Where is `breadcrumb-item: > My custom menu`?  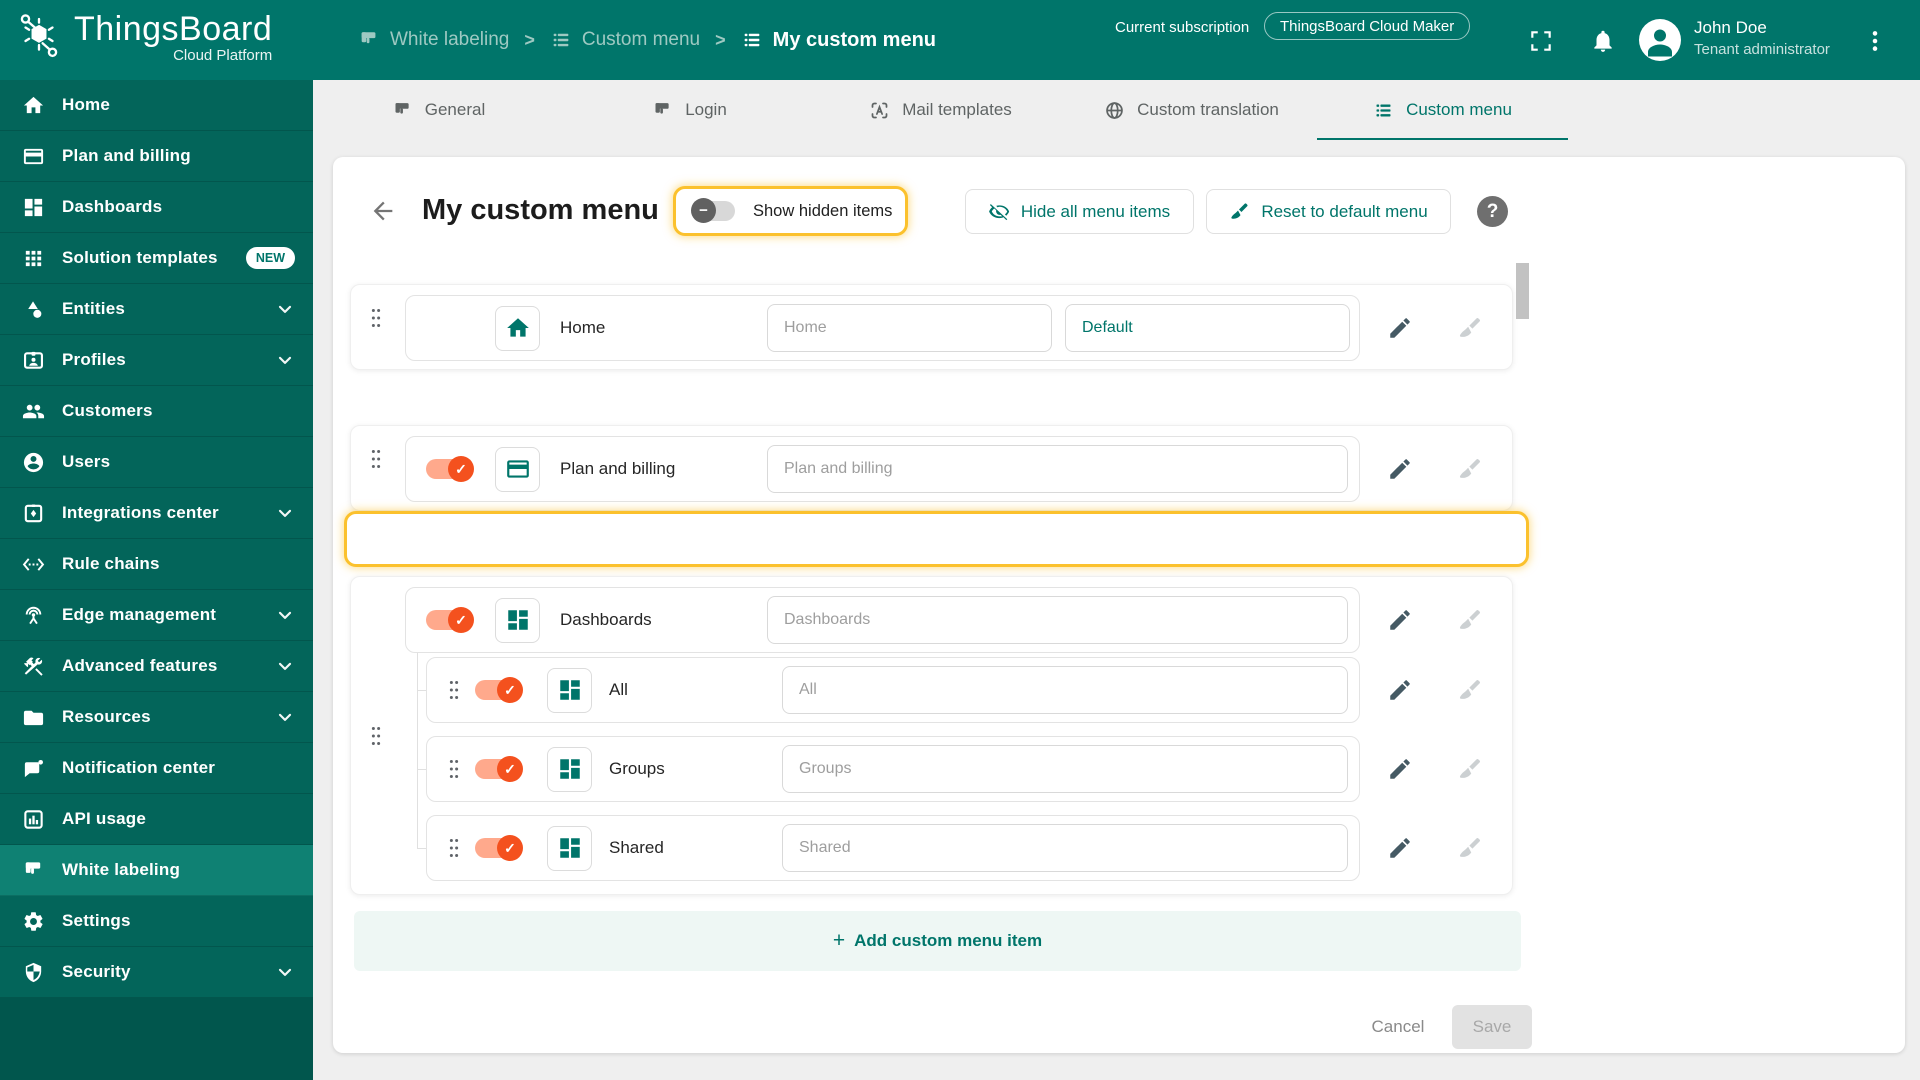 breadcrumb-item: > My custom menu is located at coordinates (825, 40).